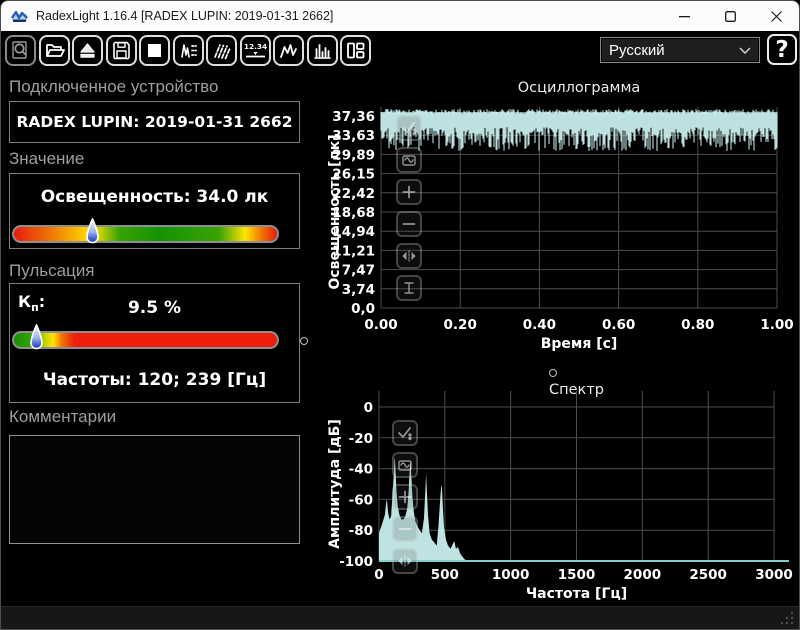 The height and width of the screenshot is (630, 800). What do you see at coordinates (684, 16) in the screenshot?
I see `minimize-button` at bounding box center [684, 16].